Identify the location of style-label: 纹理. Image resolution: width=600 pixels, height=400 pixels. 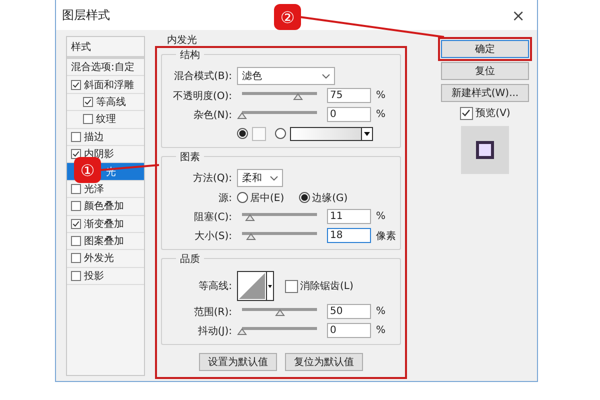
(106, 119).